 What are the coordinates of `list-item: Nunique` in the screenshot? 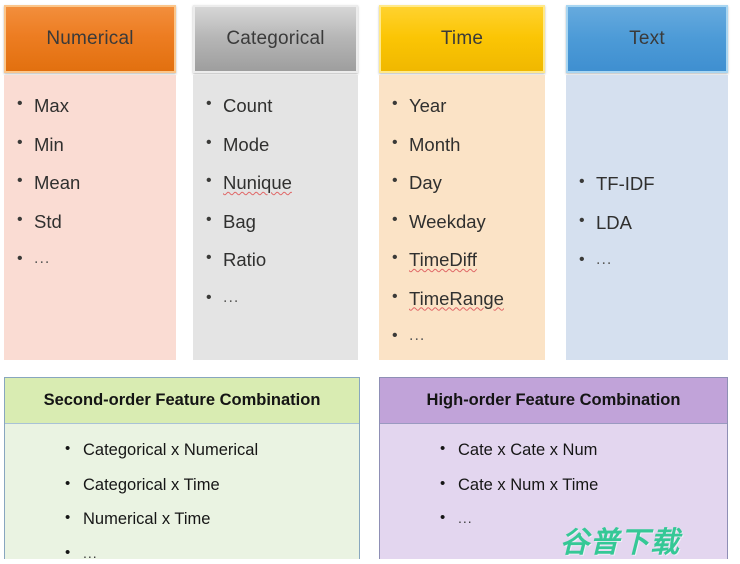 It's located at (275, 182).